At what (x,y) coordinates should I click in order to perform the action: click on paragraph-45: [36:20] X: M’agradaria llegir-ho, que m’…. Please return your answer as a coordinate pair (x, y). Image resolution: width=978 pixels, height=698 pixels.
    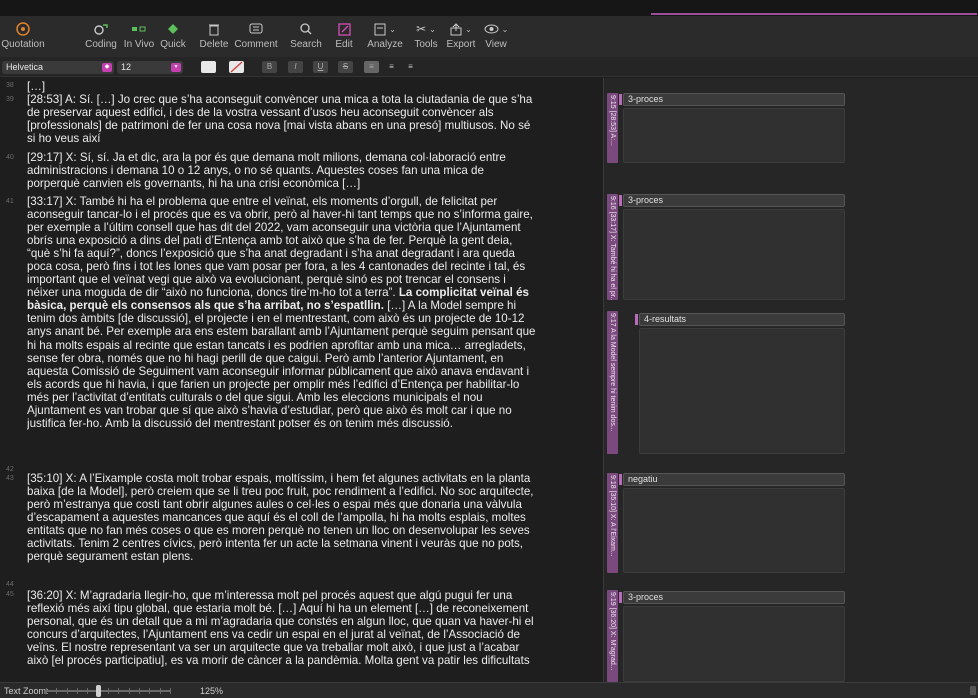
    Looking at the image, I should click on (280, 628).